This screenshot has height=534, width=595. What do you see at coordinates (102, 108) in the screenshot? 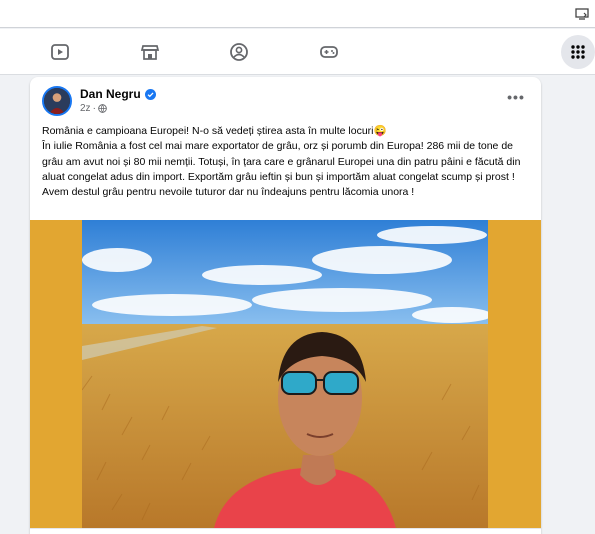
I see `globe-icon` at bounding box center [102, 108].